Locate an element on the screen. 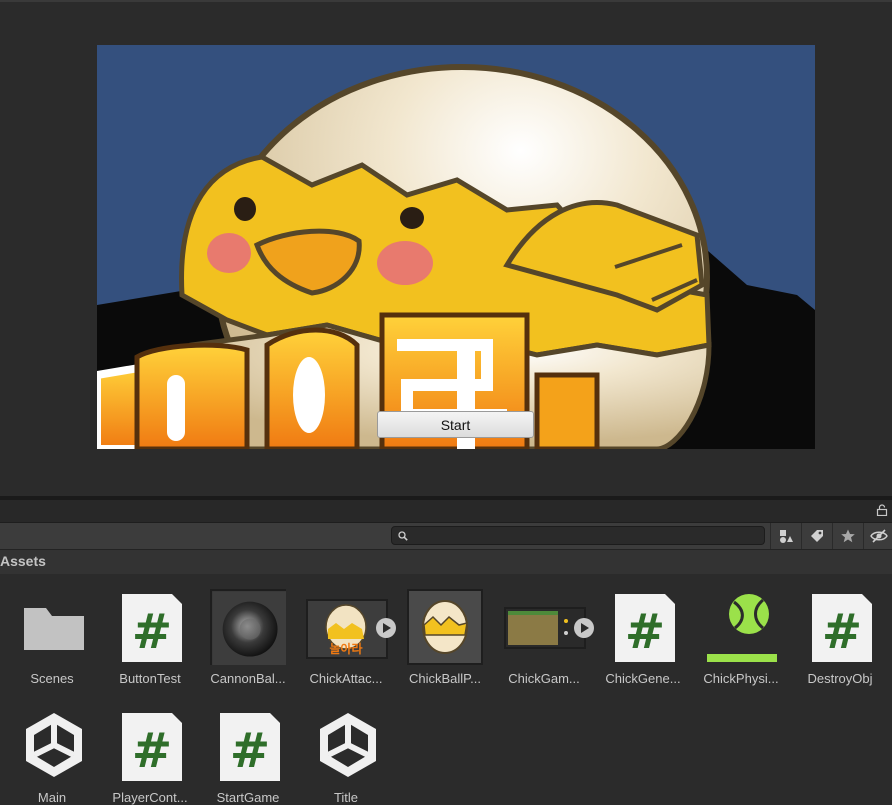 The height and width of the screenshot is (805, 892). asset-label: ButtonTest is located at coordinates (150, 678).